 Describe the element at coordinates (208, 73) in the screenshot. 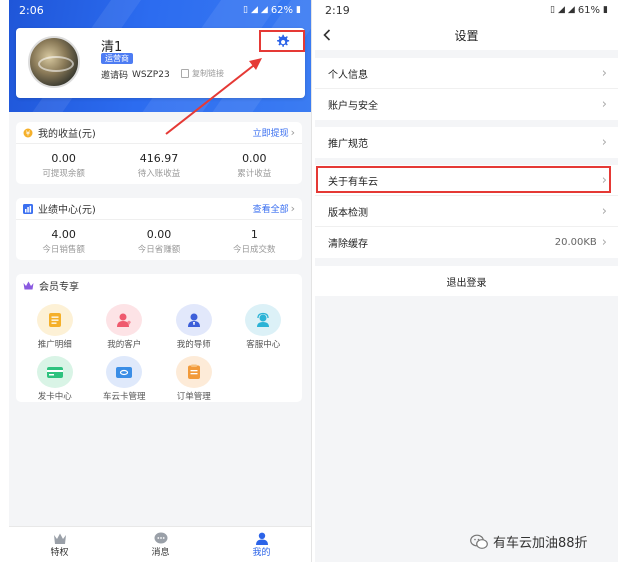

I see `copy-link-label: 复制链接` at that location.